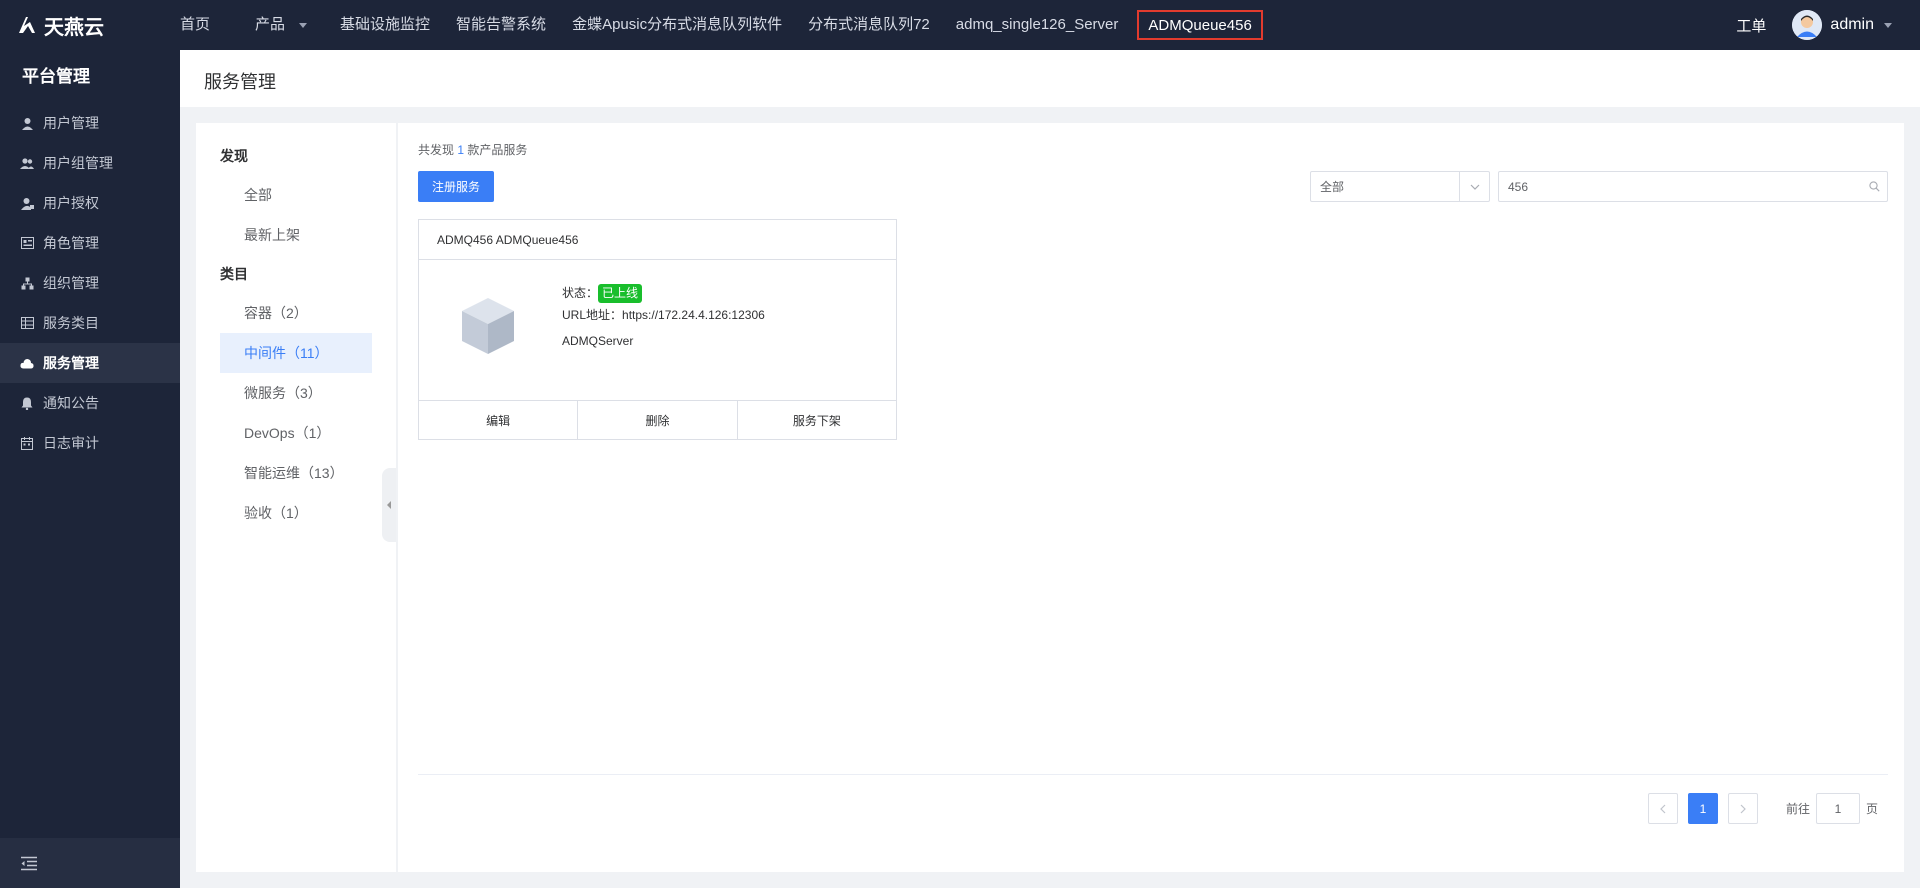  Describe the element at coordinates (1798, 809) in the screenshot. I see `goto-label: 前往` at that location.